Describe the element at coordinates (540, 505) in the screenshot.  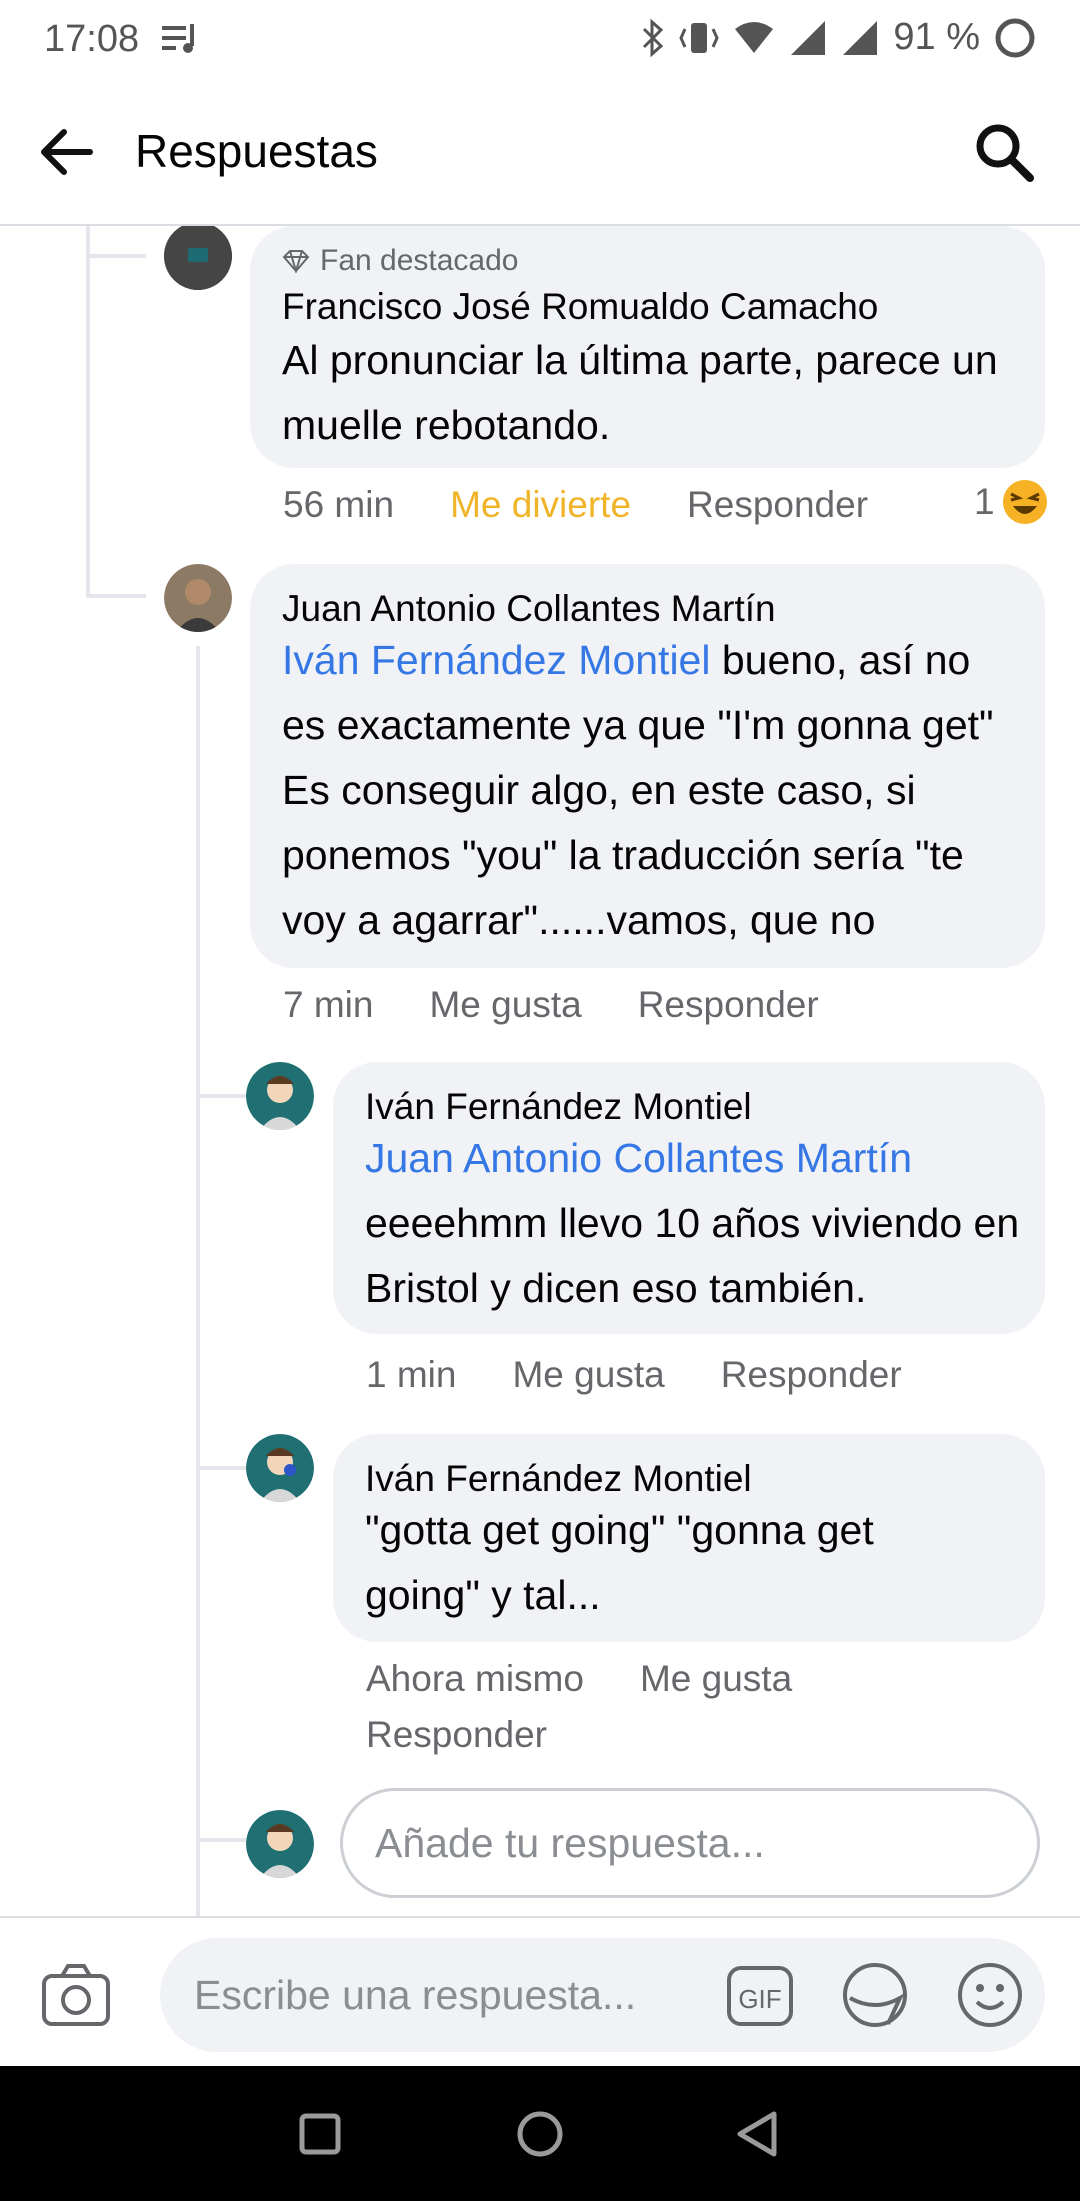
I see `reaction-button: Me divierte` at that location.